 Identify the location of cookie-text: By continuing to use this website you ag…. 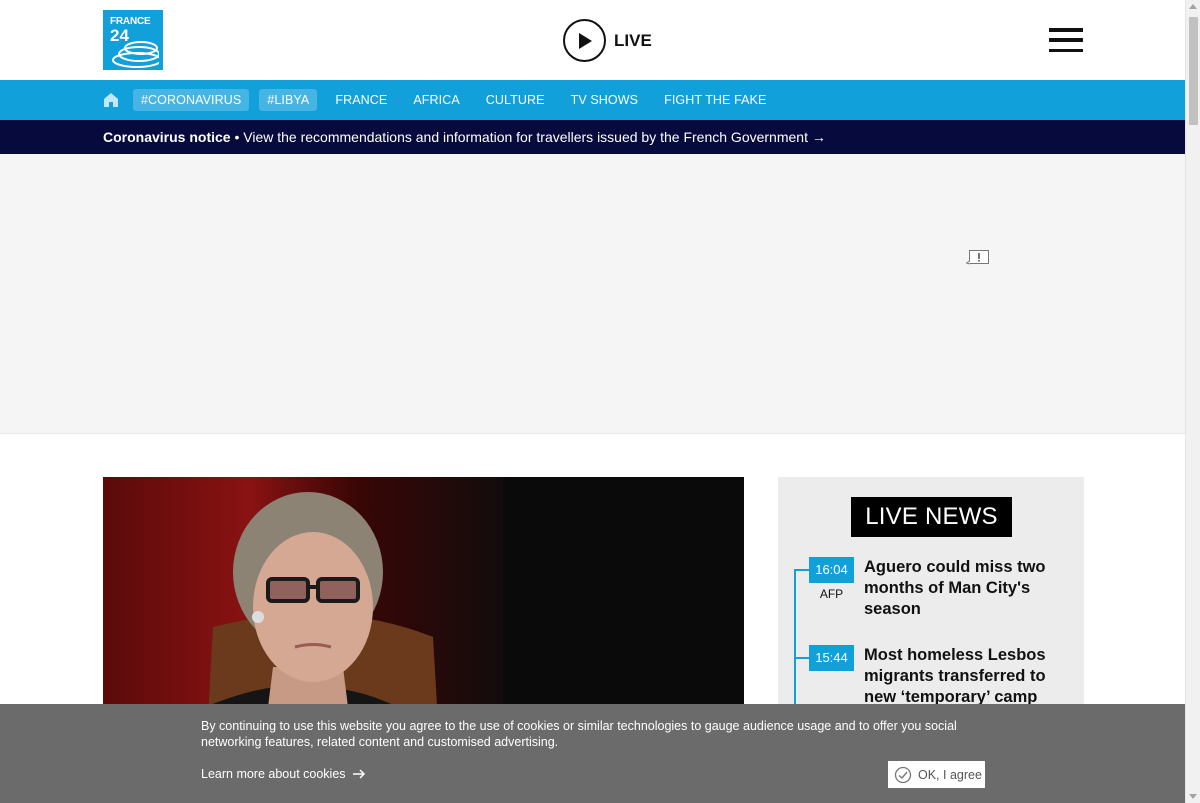
(579, 734).